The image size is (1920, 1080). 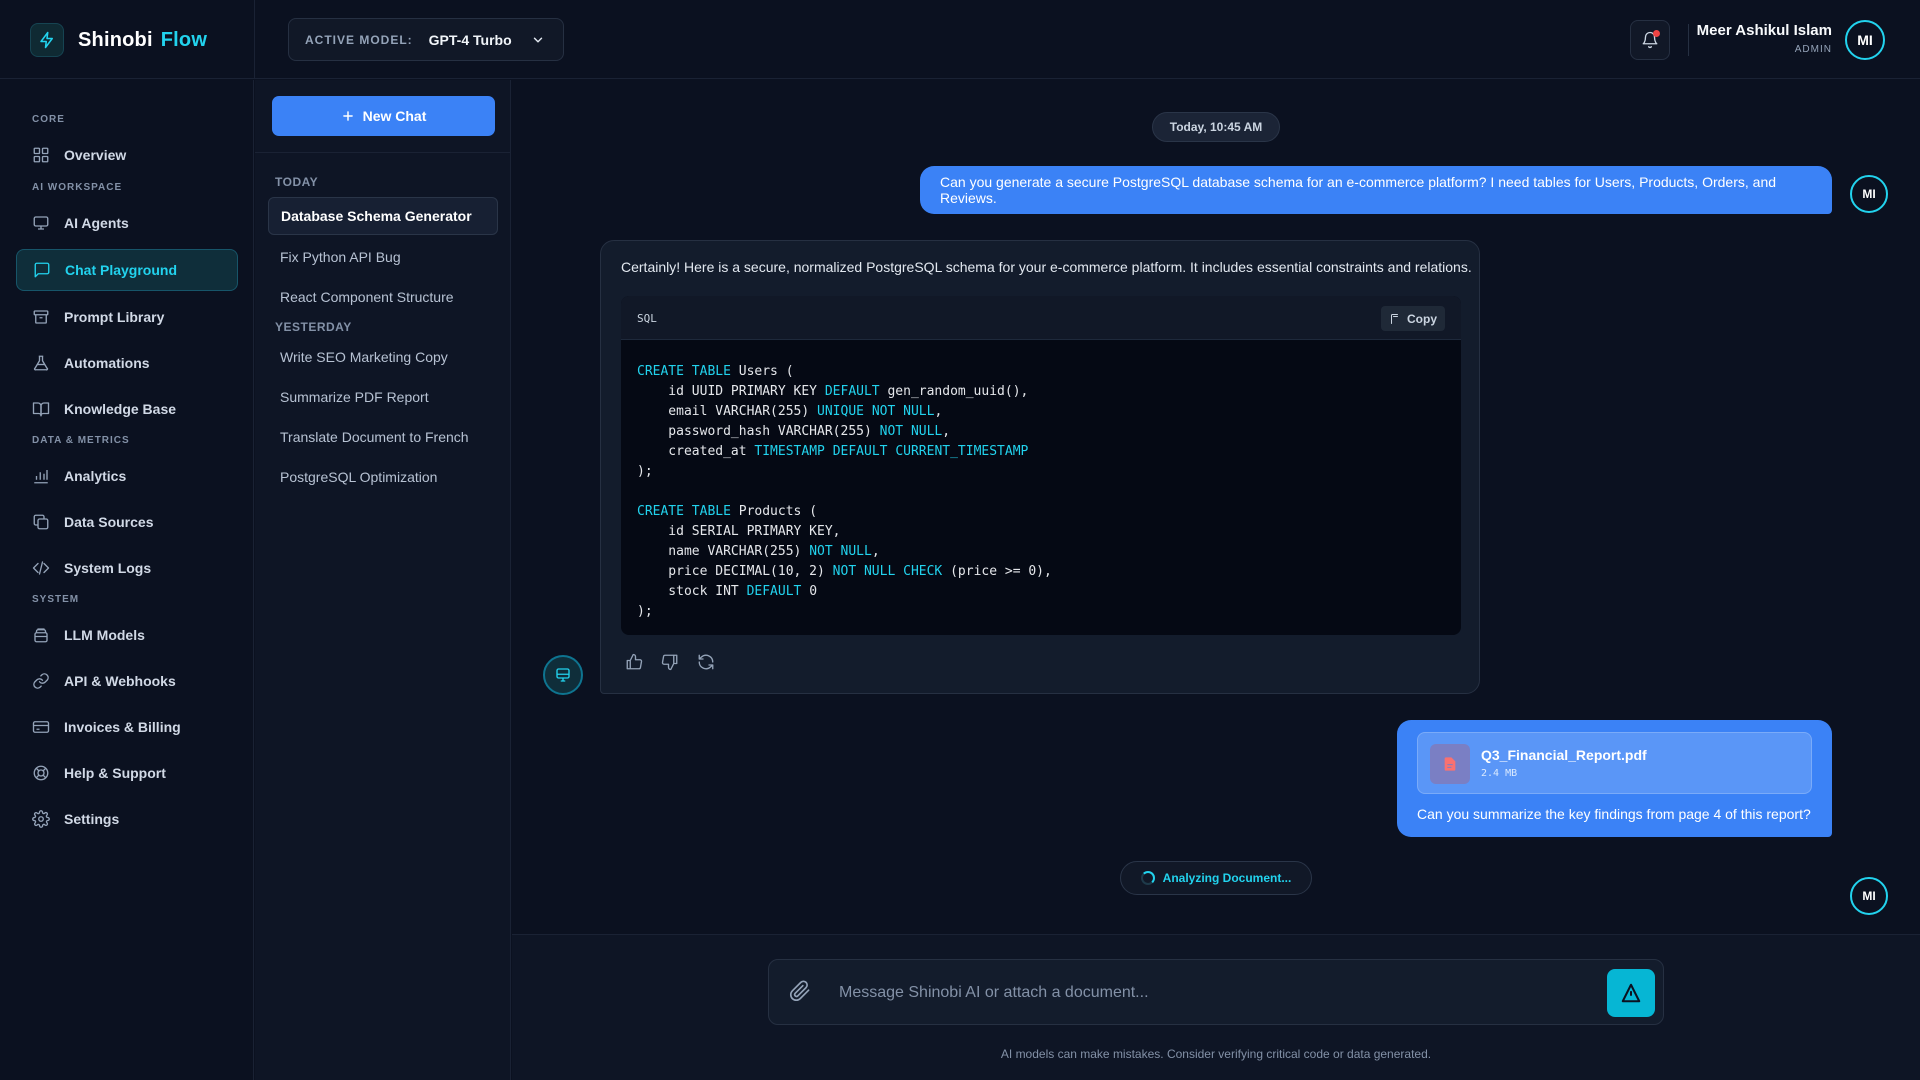 I want to click on composer, so click(x=1216, y=992).